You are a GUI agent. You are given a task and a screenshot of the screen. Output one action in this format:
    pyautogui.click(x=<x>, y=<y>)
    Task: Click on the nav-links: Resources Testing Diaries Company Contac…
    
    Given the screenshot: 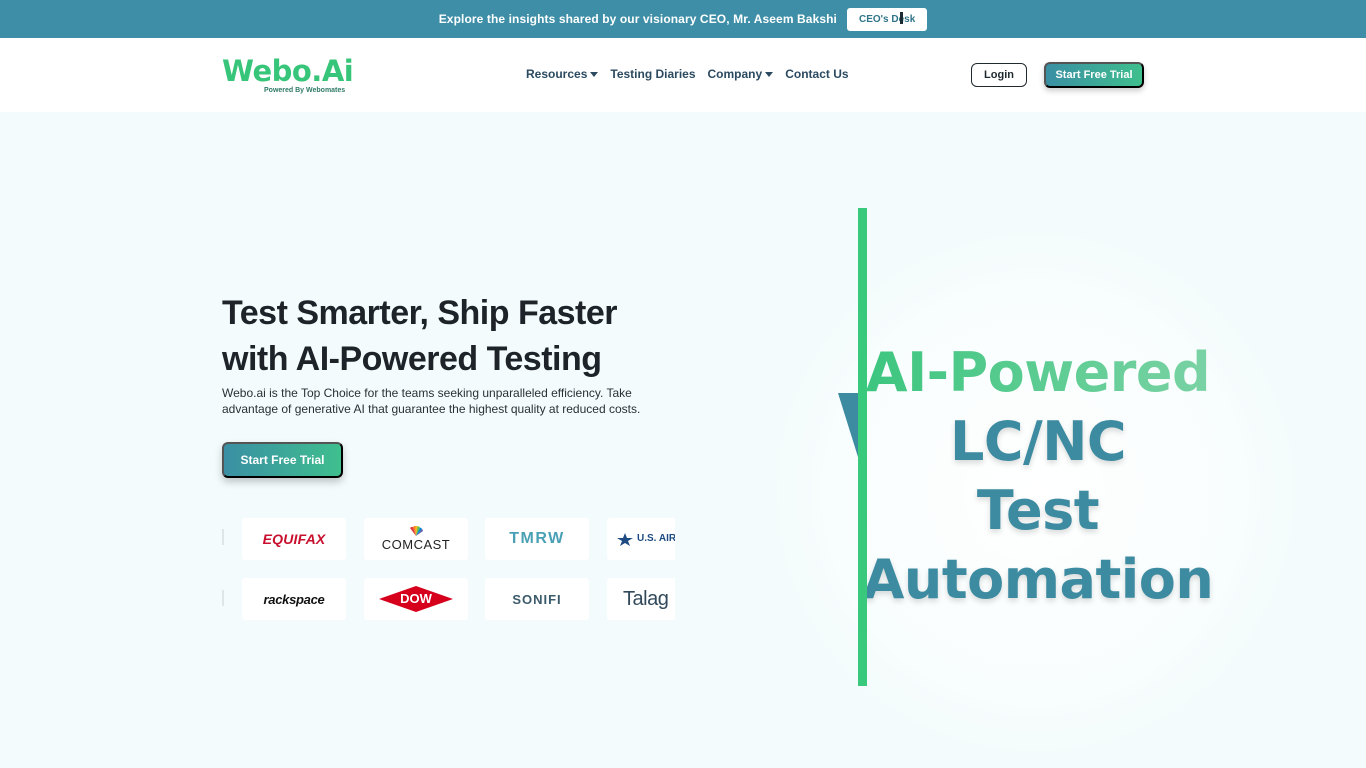 What is the action you would take?
    pyautogui.click(x=687, y=74)
    